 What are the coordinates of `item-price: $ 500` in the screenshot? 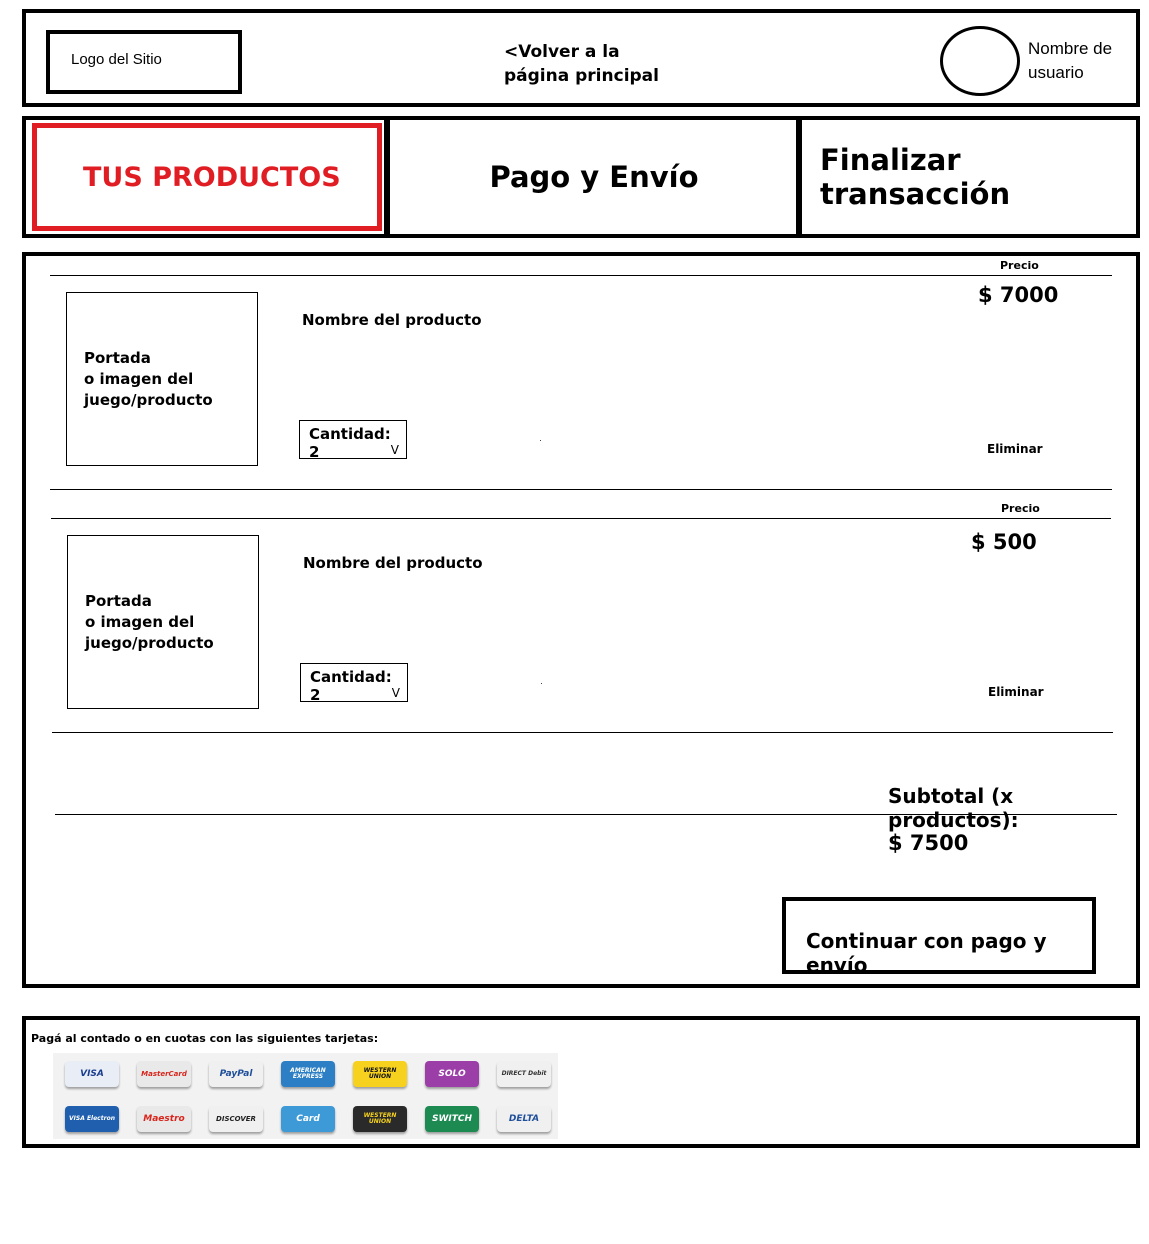 It's located at (1004, 542).